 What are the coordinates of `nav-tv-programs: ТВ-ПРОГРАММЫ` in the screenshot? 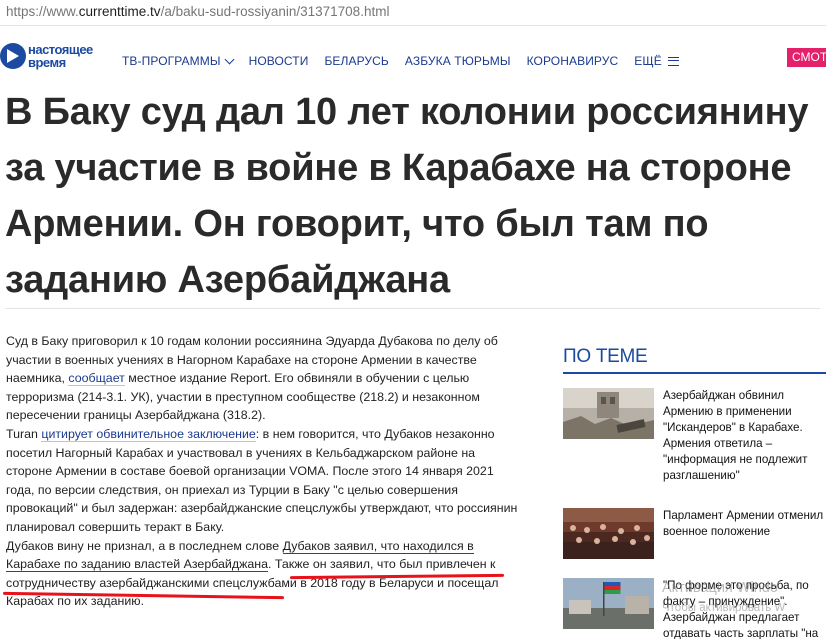 It's located at (178, 61).